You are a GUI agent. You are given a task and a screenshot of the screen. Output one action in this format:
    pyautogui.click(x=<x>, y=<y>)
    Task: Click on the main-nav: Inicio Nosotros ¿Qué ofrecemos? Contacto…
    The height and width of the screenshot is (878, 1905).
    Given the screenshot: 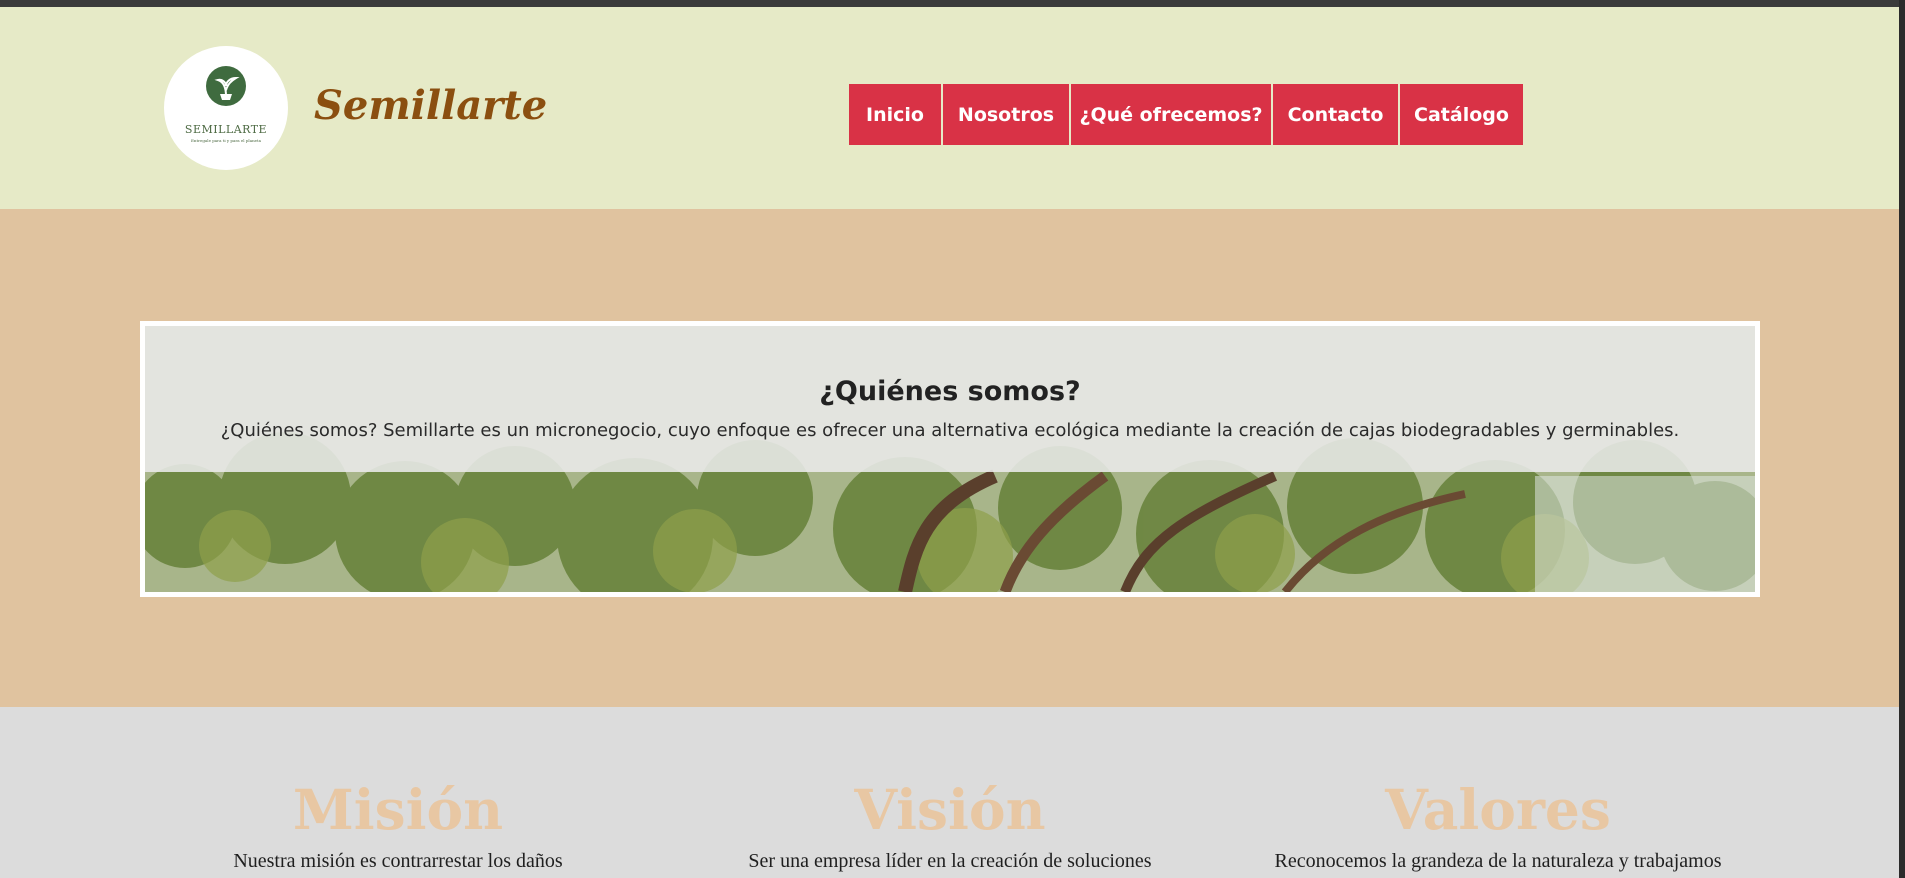 What is the action you would take?
    pyautogui.click(x=1186, y=114)
    